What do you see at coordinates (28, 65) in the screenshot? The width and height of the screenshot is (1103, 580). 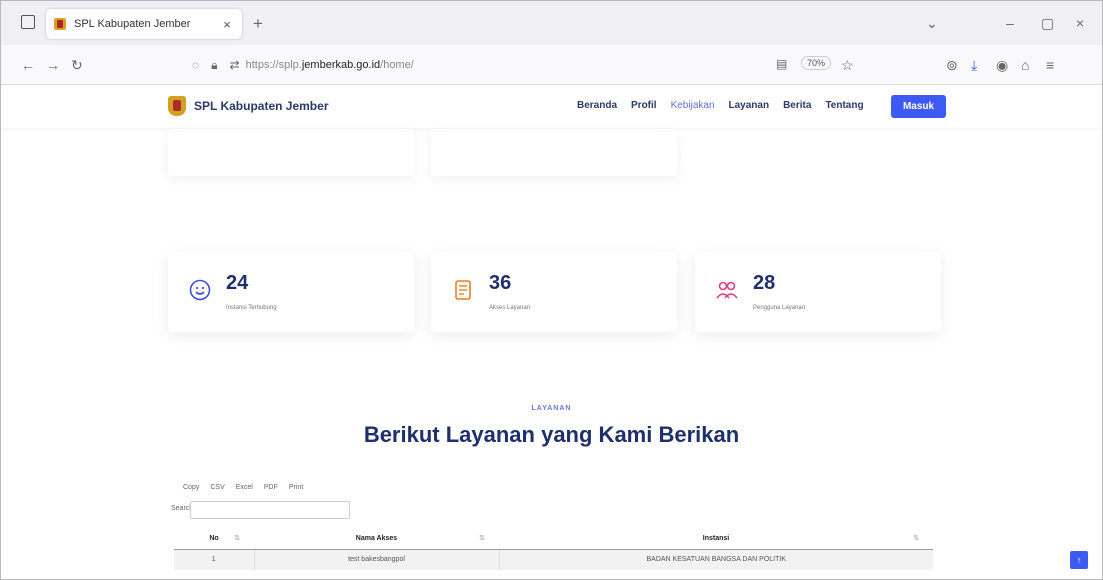 I see `back-icon: ←` at bounding box center [28, 65].